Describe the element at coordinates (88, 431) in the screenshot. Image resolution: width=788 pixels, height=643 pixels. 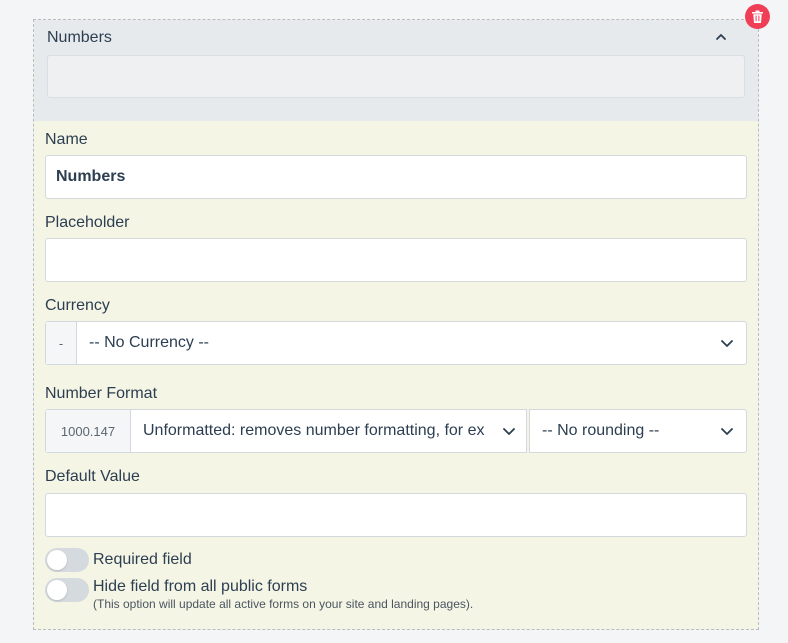
I see `number-format-addon: 1000.147` at that location.